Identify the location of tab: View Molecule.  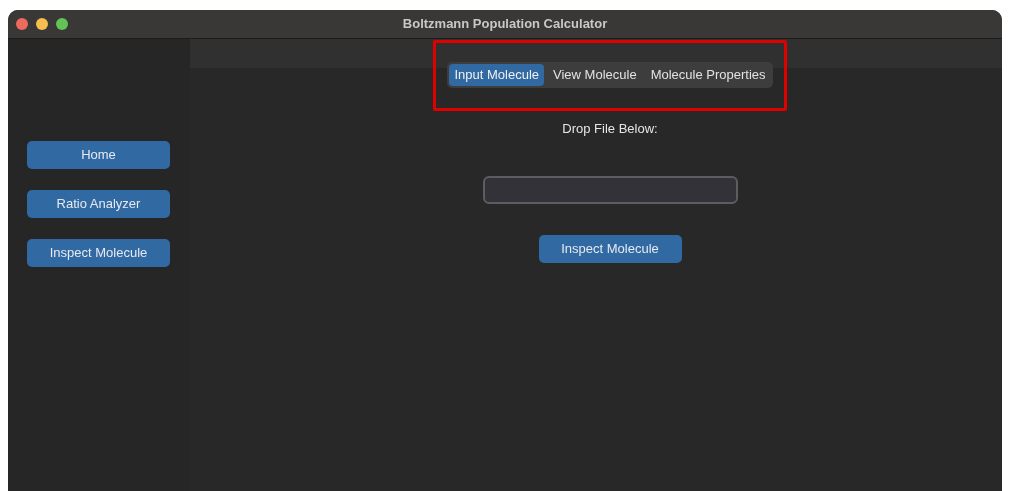
(595, 75).